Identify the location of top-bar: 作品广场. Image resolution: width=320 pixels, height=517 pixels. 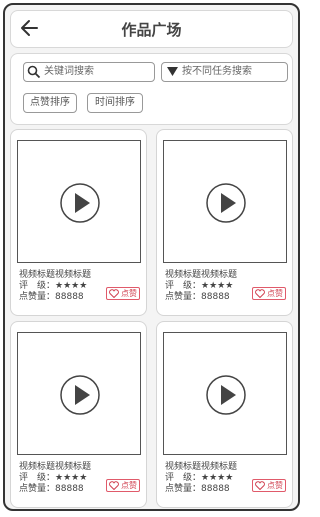
(151, 29).